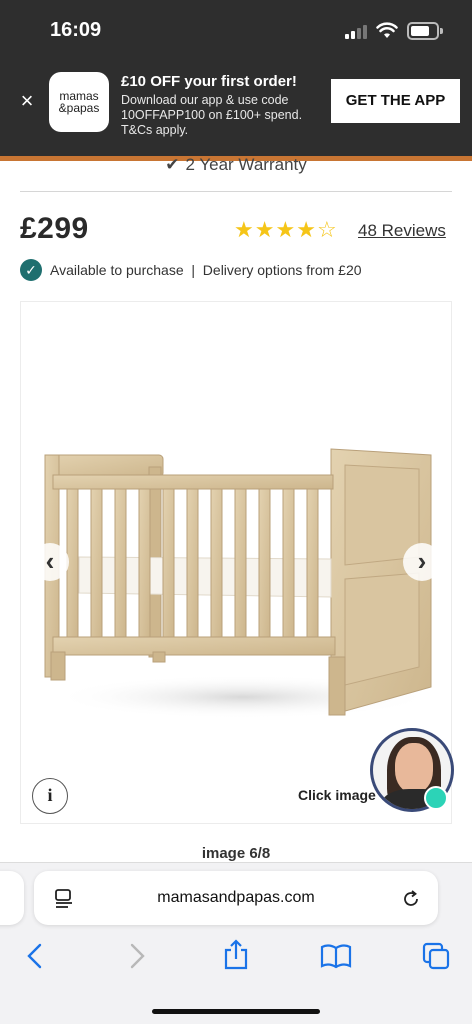  What do you see at coordinates (357, 32) in the screenshot?
I see `cellular-signal-icon` at bounding box center [357, 32].